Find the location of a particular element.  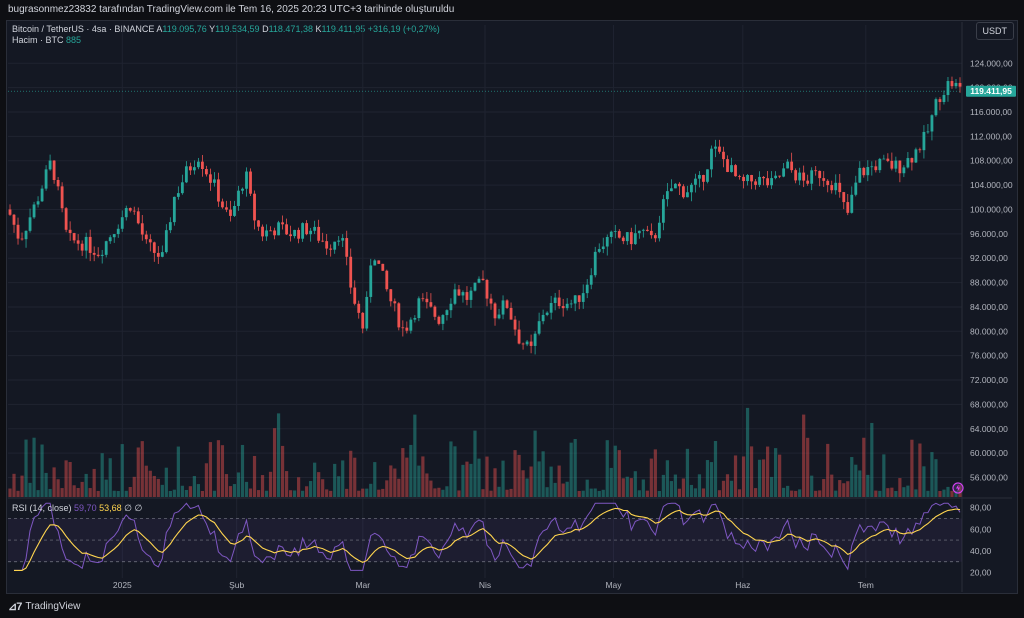

volume-value: 885 is located at coordinates (74, 40).